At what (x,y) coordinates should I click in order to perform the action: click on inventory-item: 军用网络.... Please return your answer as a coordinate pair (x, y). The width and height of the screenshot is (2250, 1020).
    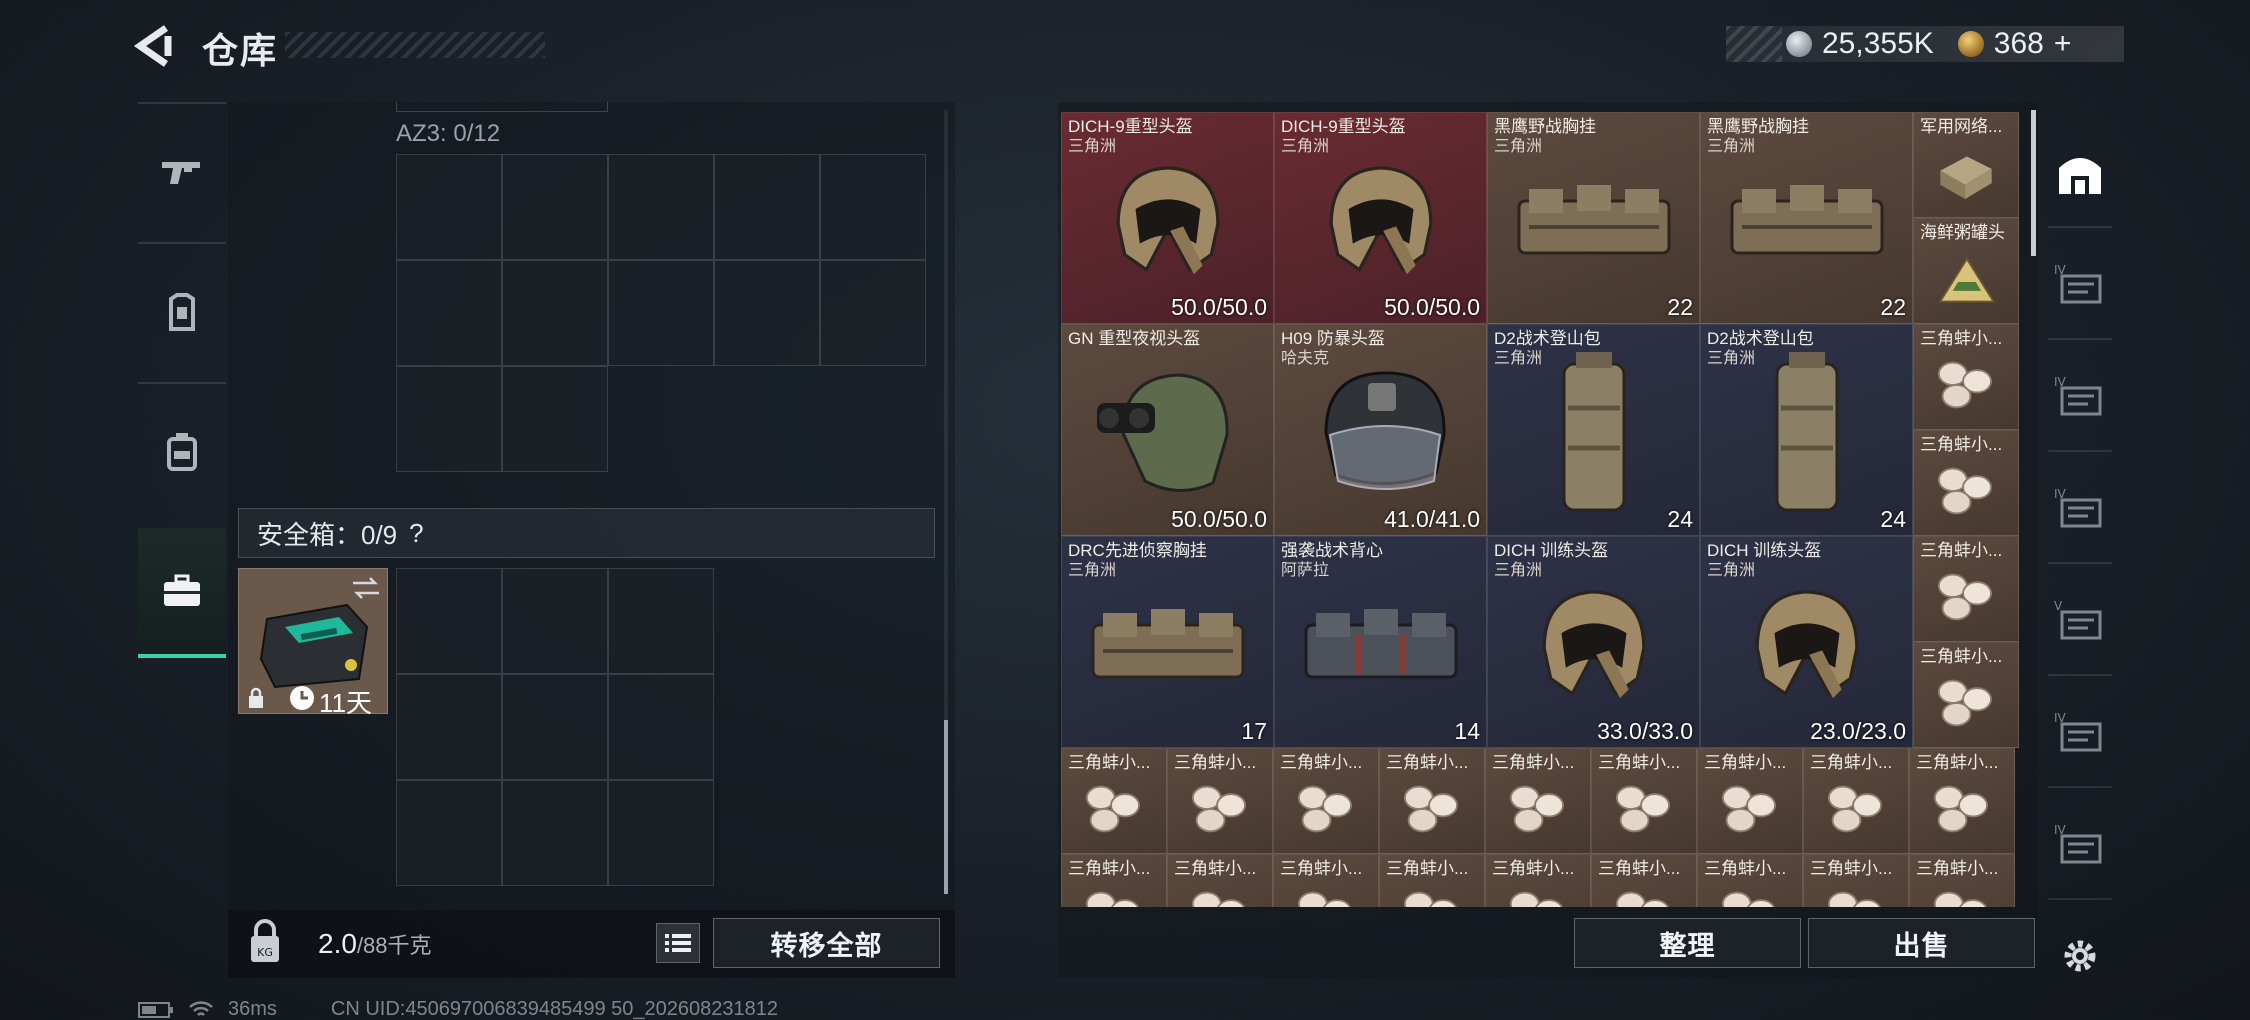
    Looking at the image, I should click on (1966, 165).